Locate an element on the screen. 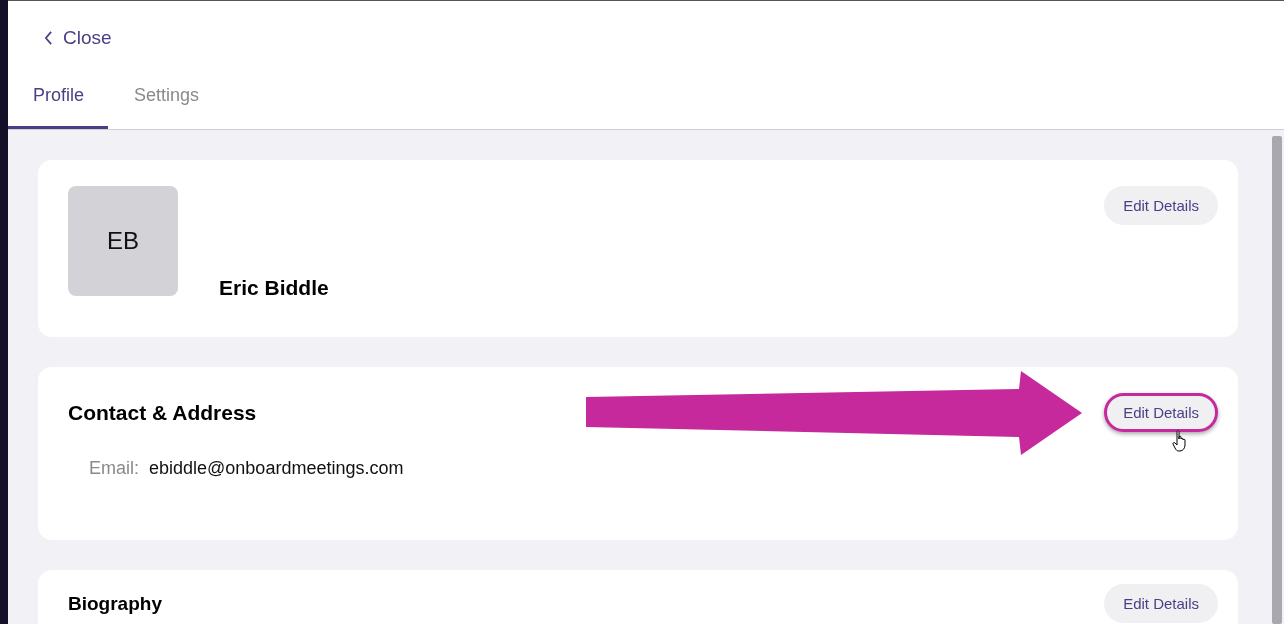  avatar: EB is located at coordinates (123, 241).